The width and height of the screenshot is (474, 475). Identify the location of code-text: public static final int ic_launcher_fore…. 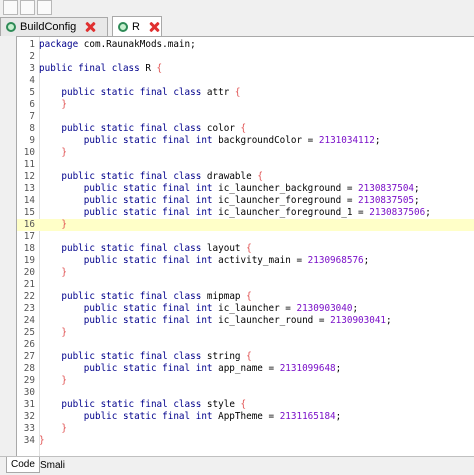
(229, 201).